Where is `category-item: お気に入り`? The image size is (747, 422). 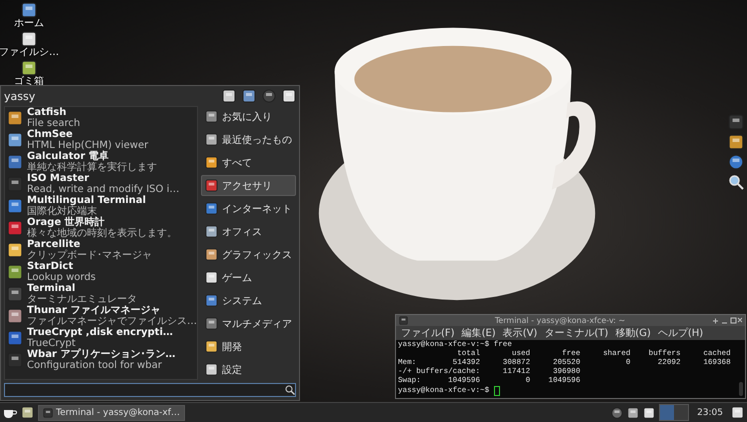 category-item: お気に入り is located at coordinates (248, 116).